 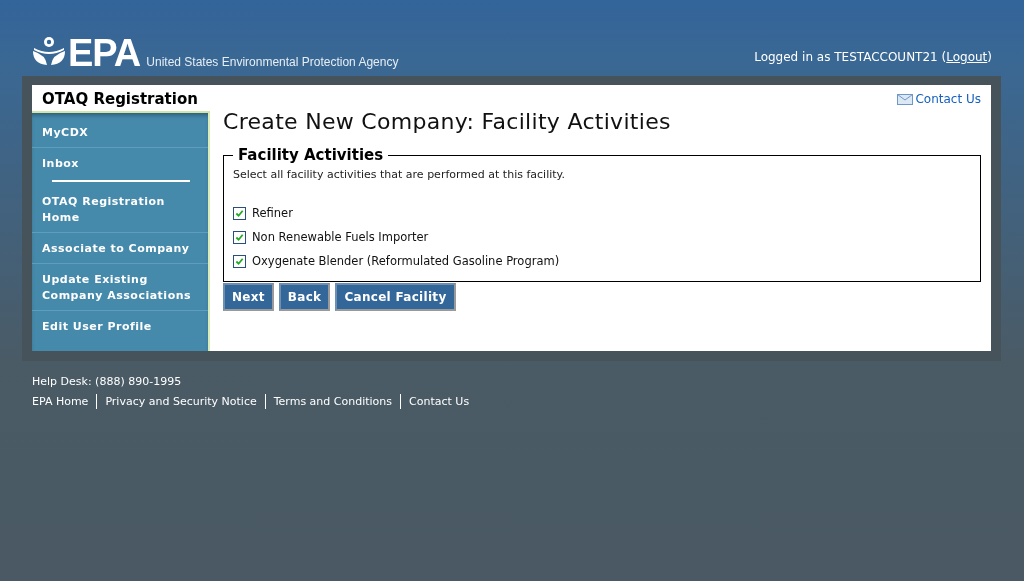 What do you see at coordinates (180, 401) in the screenshot?
I see `footer-link: Privacy and Security Notice` at bounding box center [180, 401].